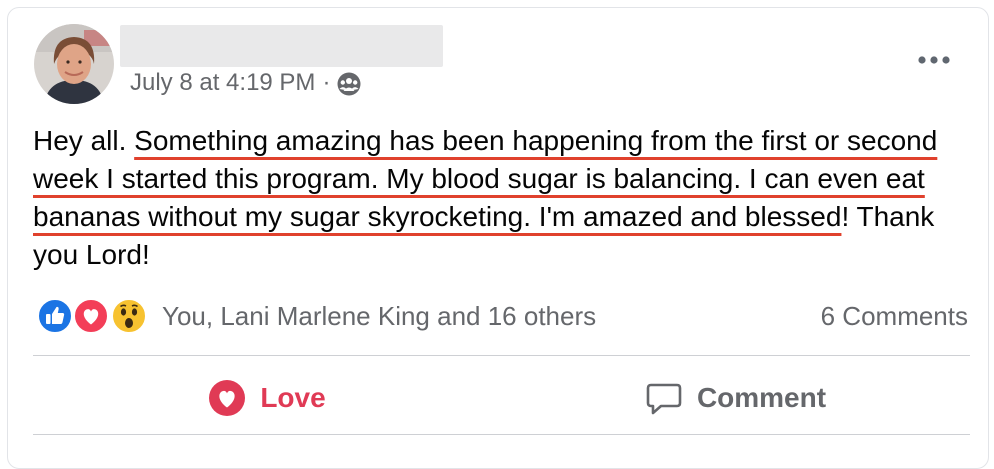  What do you see at coordinates (222, 83) in the screenshot?
I see `post-timestamp: July 8 at 4:19 PM` at bounding box center [222, 83].